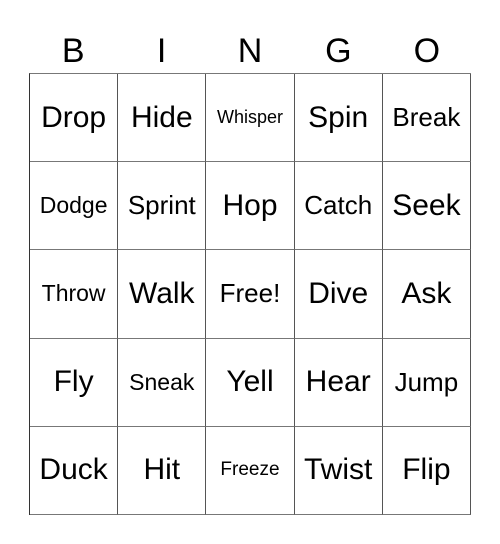 The image size is (500, 544). I want to click on bingo-cell: Sprint, so click(162, 206).